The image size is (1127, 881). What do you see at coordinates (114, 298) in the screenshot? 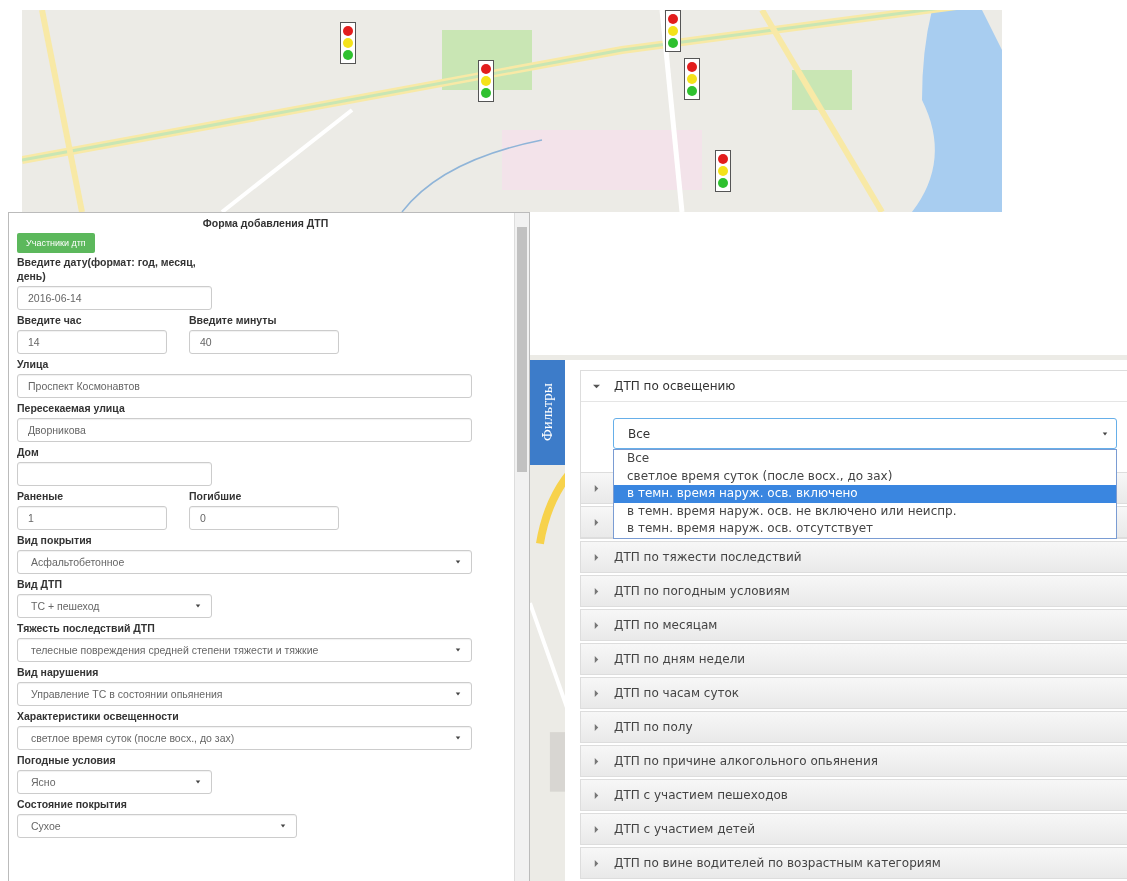
I see `input-field: 2016-06-14` at bounding box center [114, 298].